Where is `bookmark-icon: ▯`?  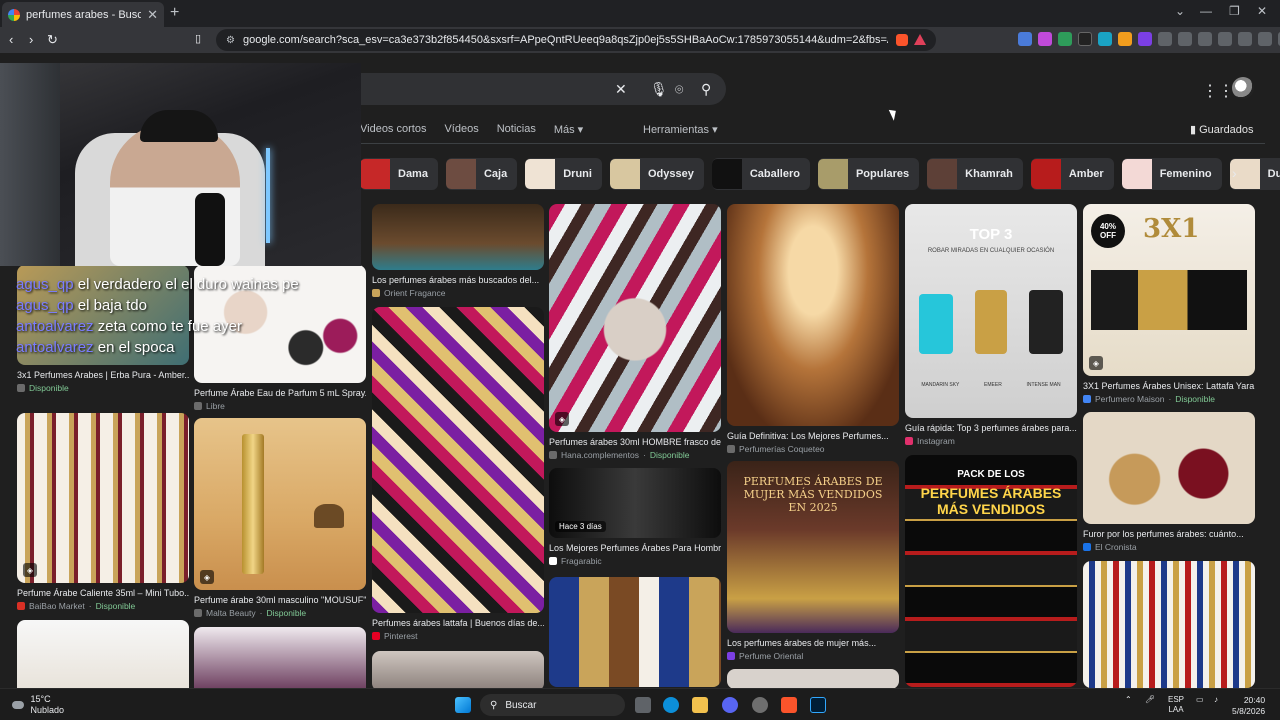
bookmark-icon: ▯ is located at coordinates (198, 38).